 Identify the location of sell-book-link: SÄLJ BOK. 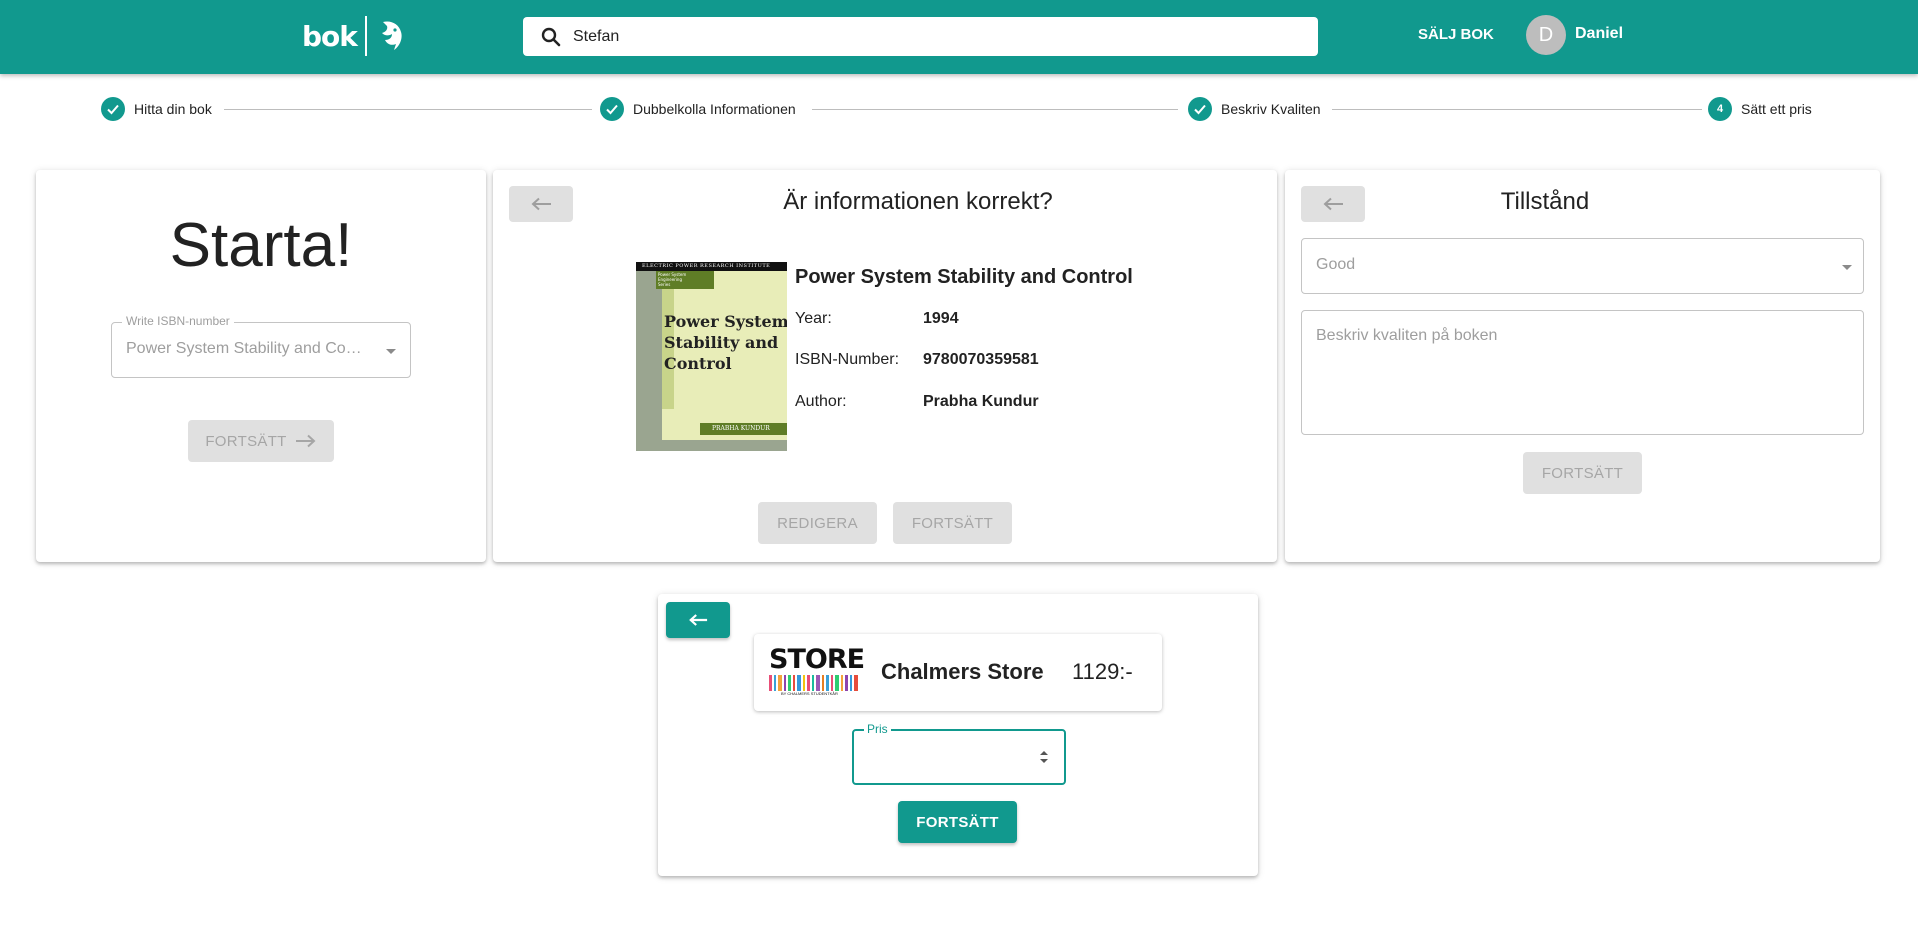
(1456, 34).